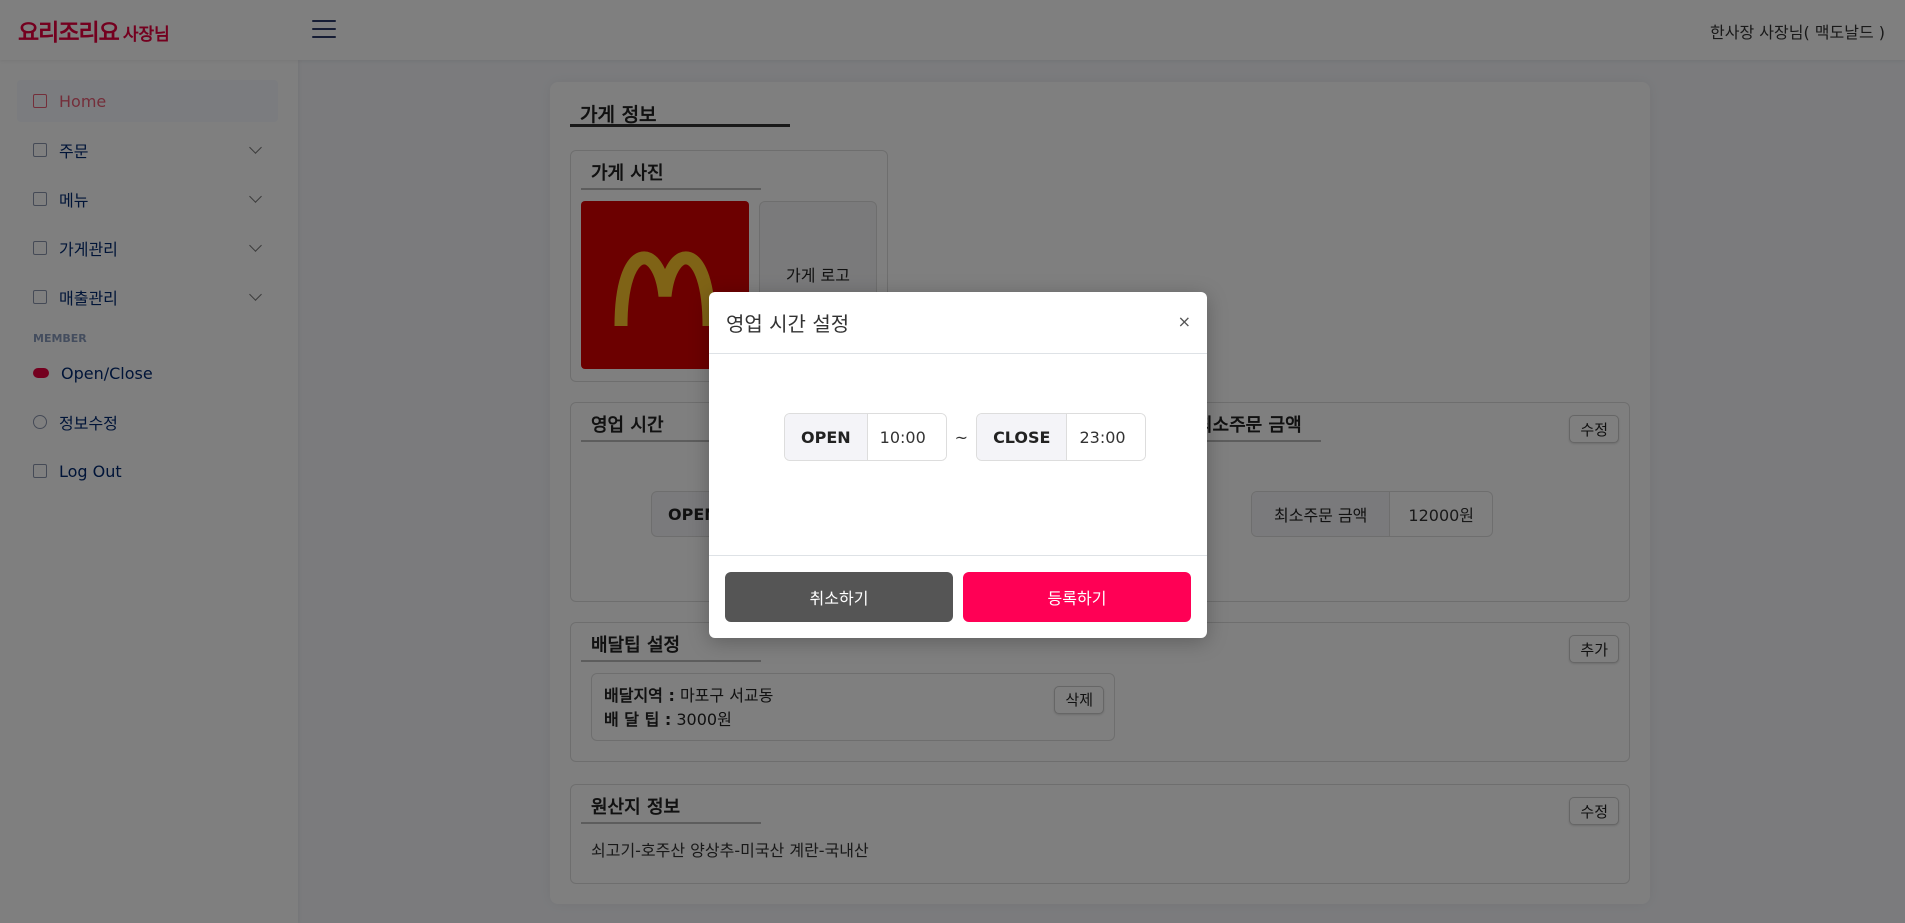  What do you see at coordinates (1022, 437) in the screenshot?
I see `close-label: CLOSE` at bounding box center [1022, 437].